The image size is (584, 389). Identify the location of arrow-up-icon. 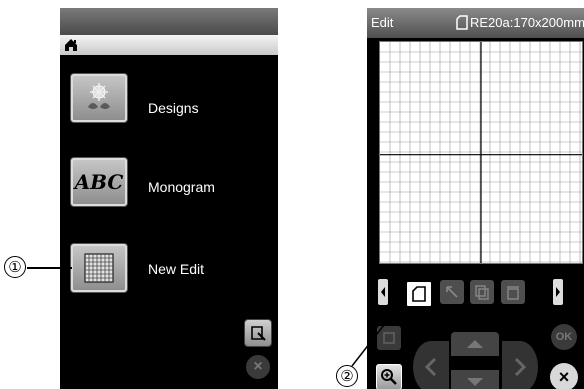
(475, 344).